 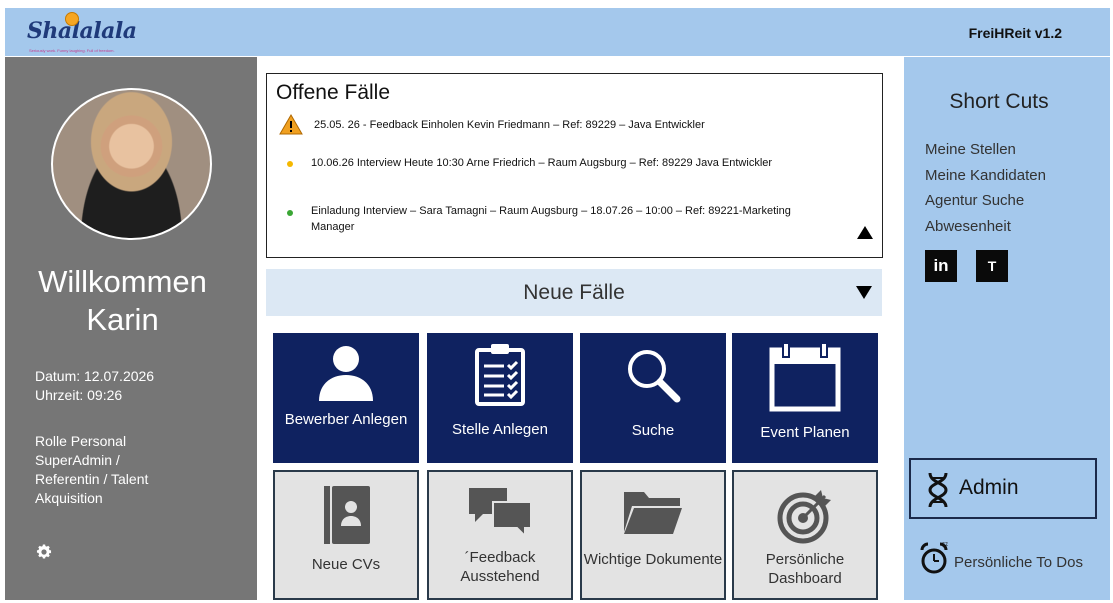 What do you see at coordinates (938, 490) in the screenshot?
I see `dna-icon` at bounding box center [938, 490].